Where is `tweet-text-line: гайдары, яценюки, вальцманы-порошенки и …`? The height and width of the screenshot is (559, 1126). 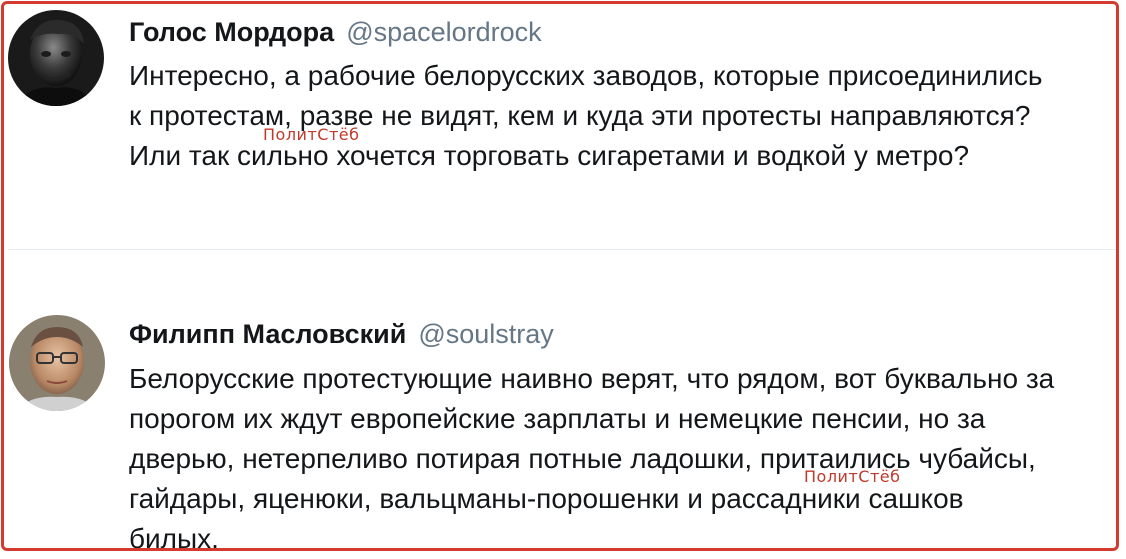 tweet-text-line: гайдары, яценюки, вальцманы-порошенки и … is located at coordinates (546, 498).